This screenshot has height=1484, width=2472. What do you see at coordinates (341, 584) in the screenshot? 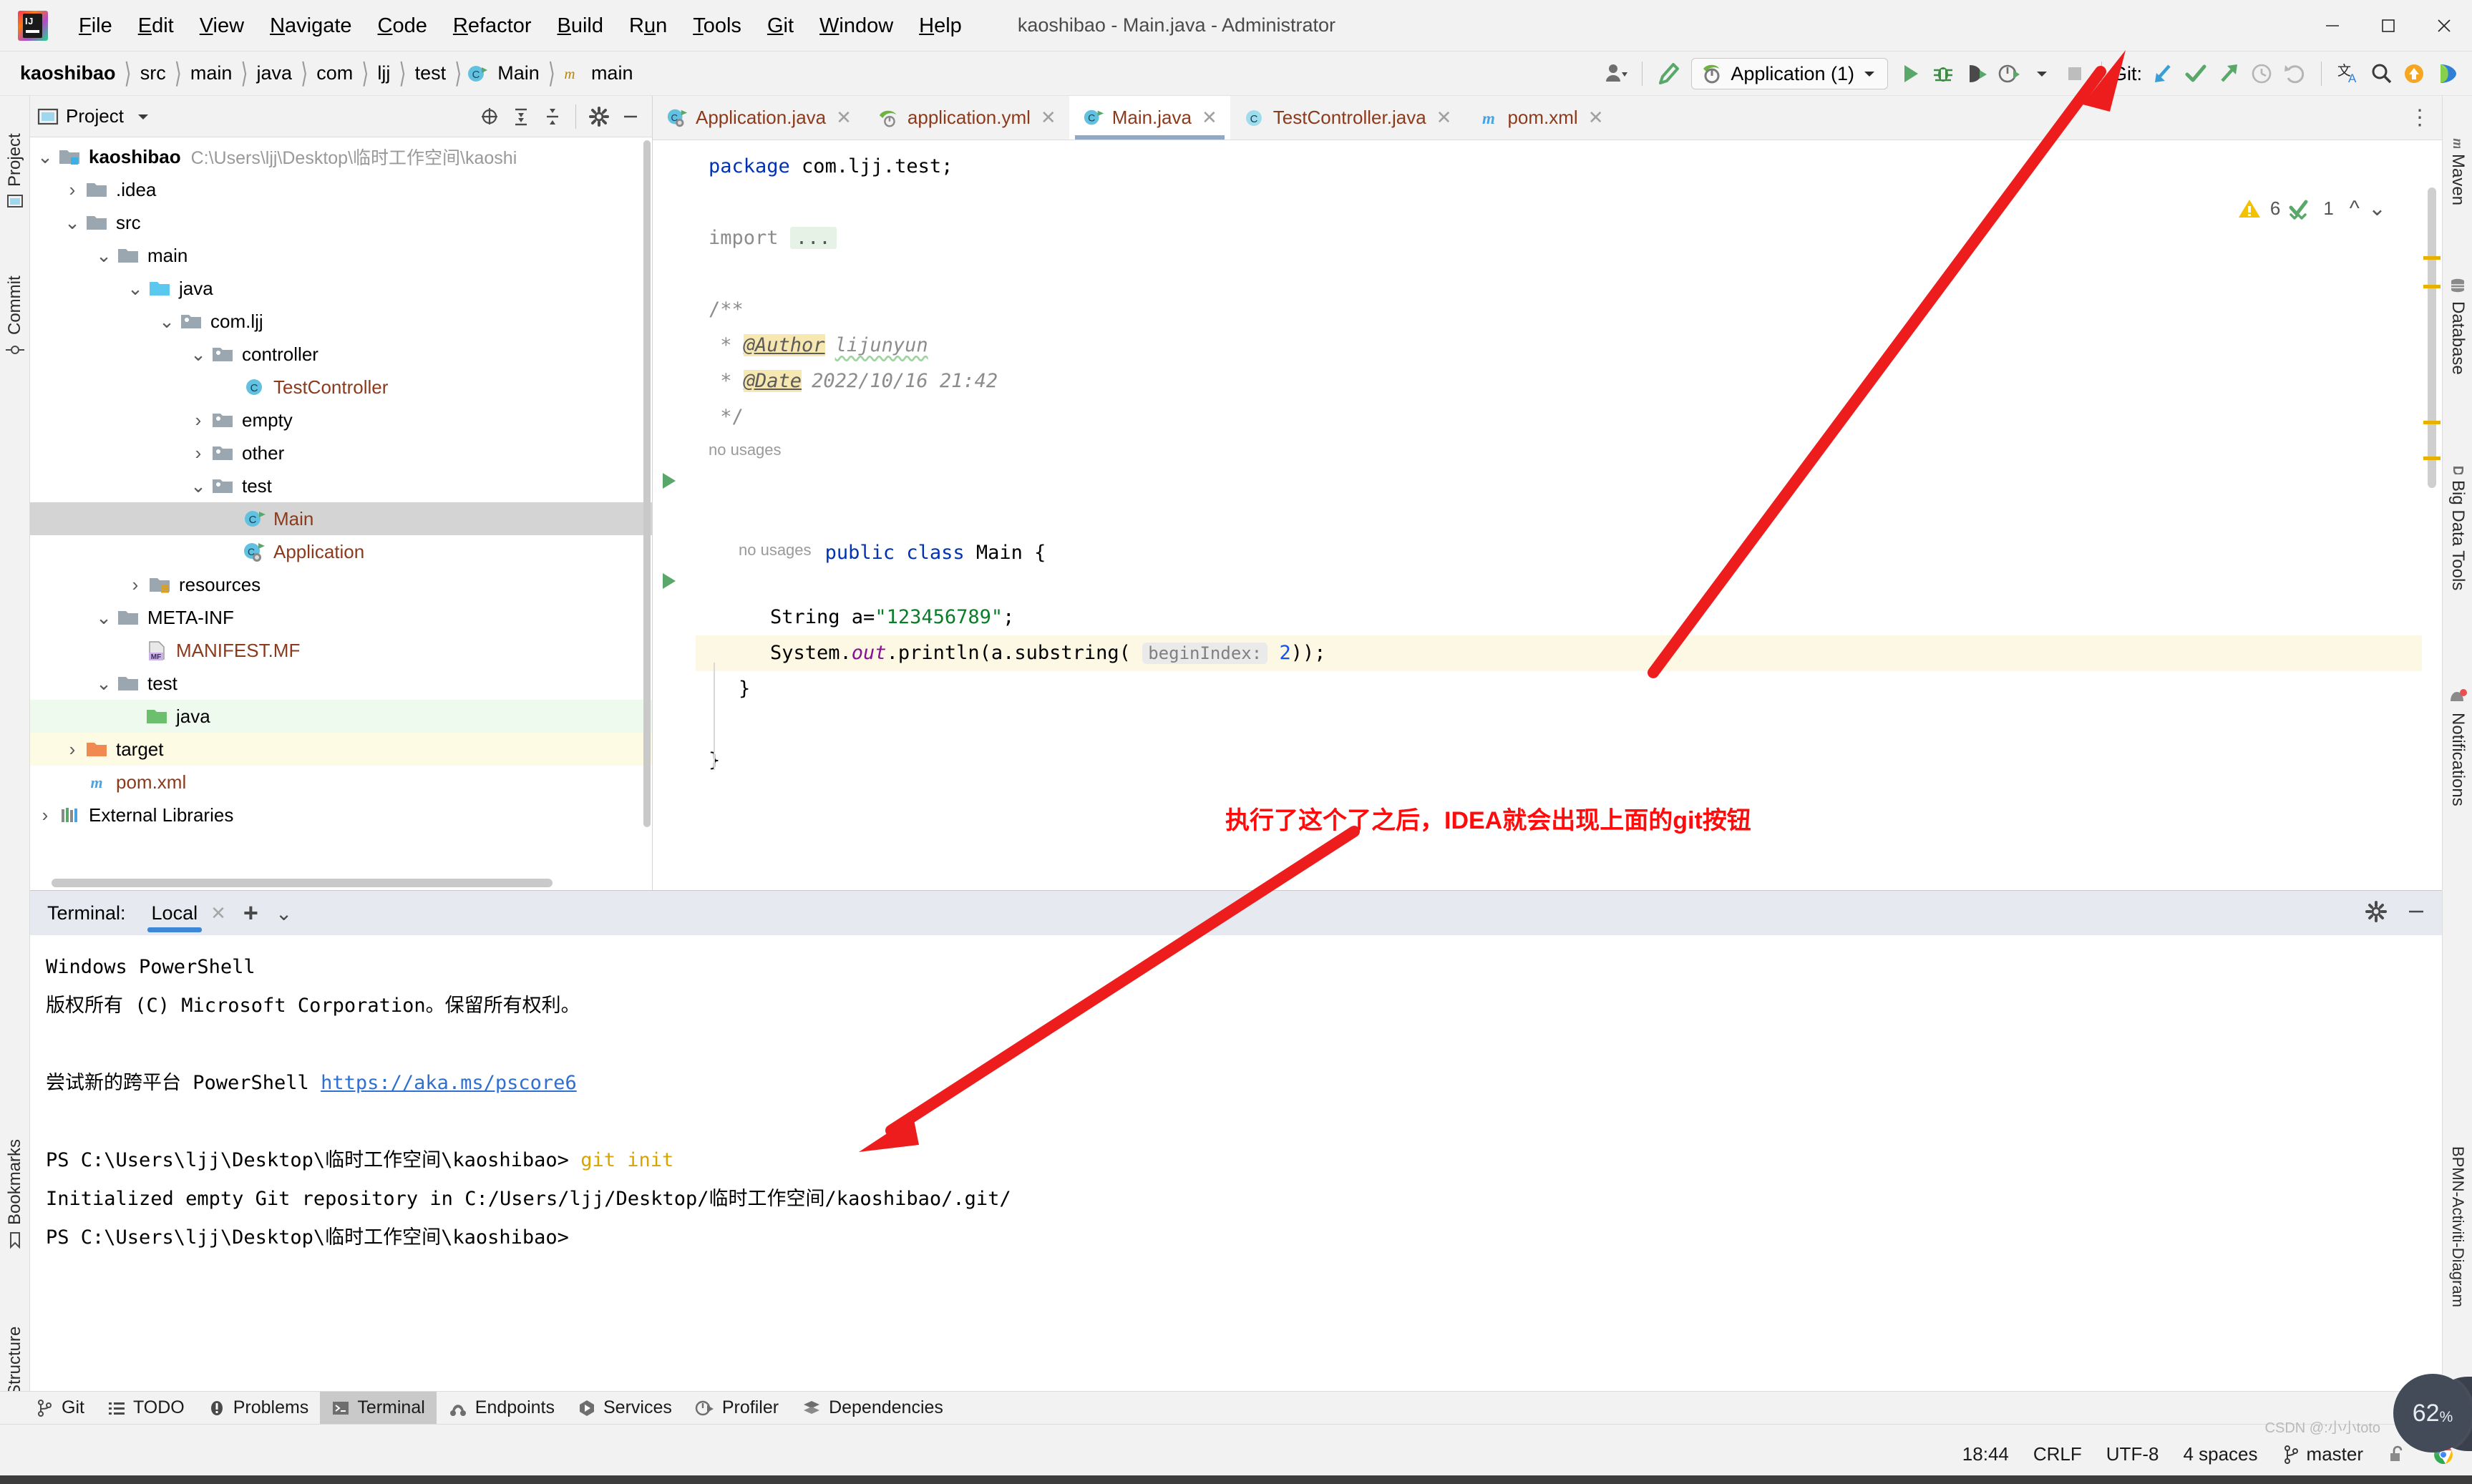
I see `tree-node-resources: › resources` at bounding box center [341, 584].